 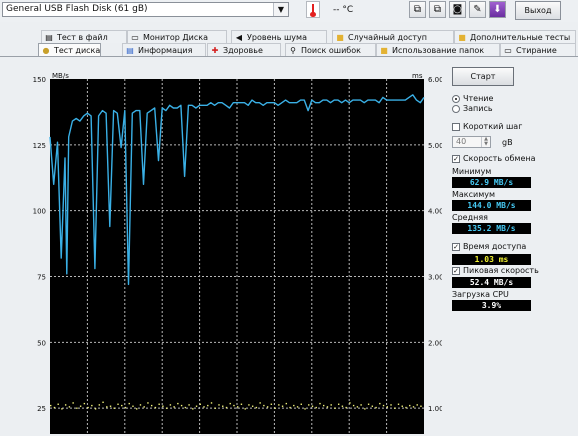 I want to click on tab-aam: ◀ Уровень шума, so click(x=279, y=36).